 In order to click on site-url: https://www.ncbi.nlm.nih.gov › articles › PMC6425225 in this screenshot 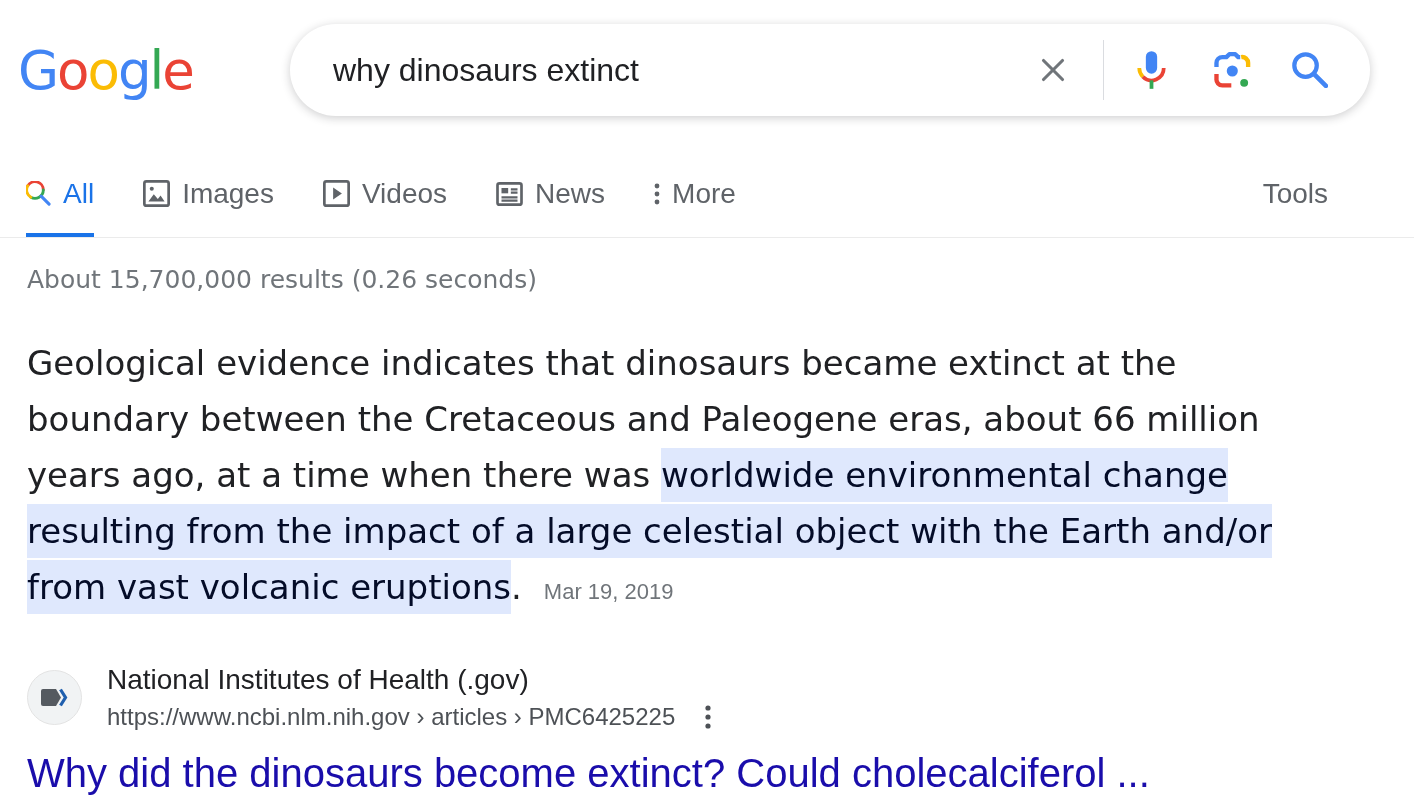, I will do `click(391, 717)`.